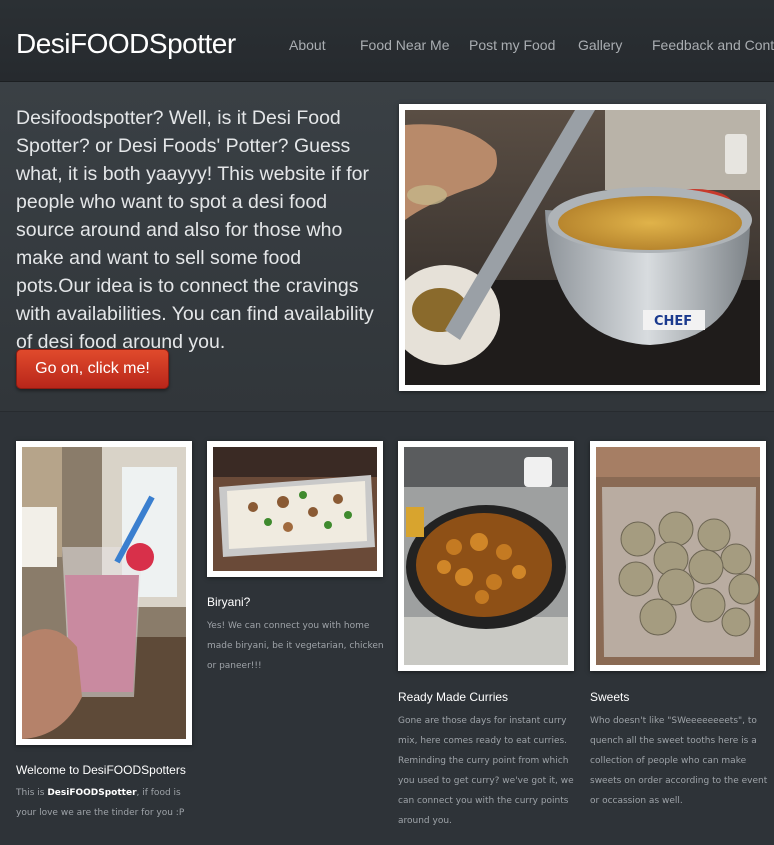 The width and height of the screenshot is (774, 845). Describe the element at coordinates (307, 45) in the screenshot. I see `nav-link-about: About` at that location.